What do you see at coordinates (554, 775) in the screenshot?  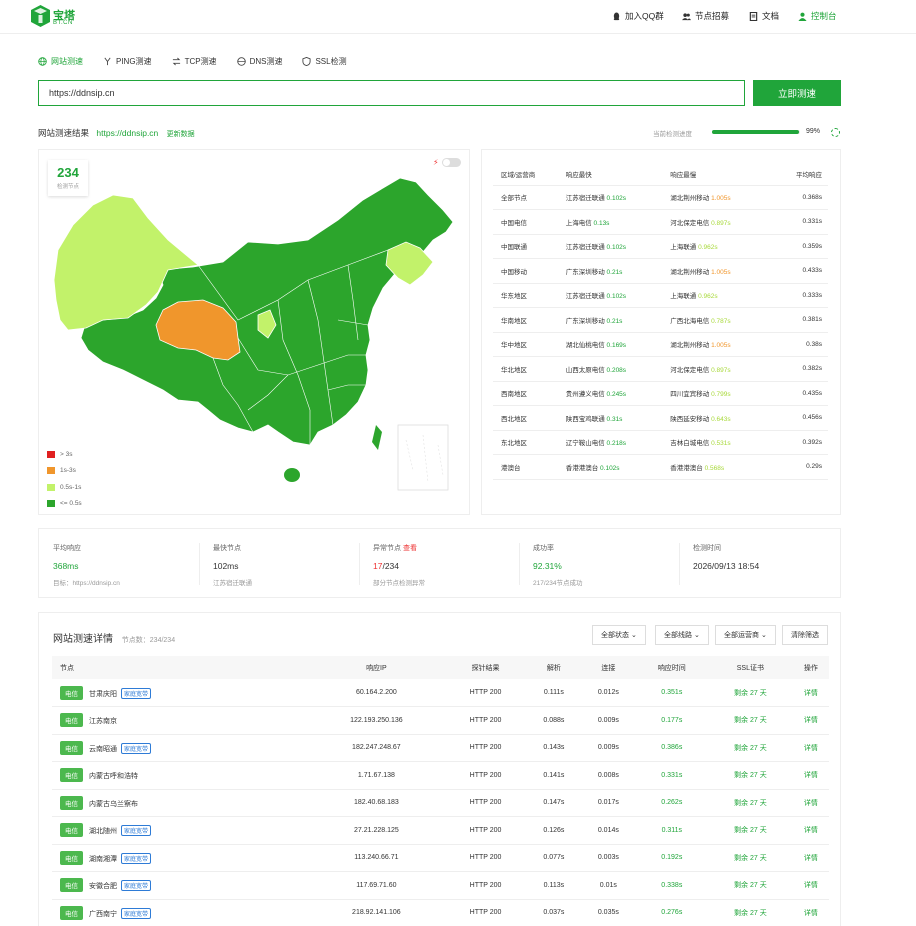 I see `dns-time: 0.141s` at bounding box center [554, 775].